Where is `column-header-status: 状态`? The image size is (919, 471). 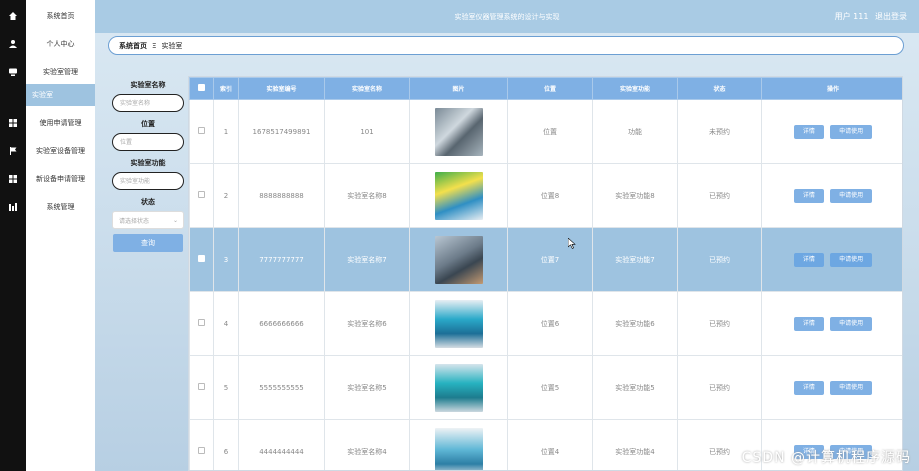 column-header-status: 状态 is located at coordinates (719, 88).